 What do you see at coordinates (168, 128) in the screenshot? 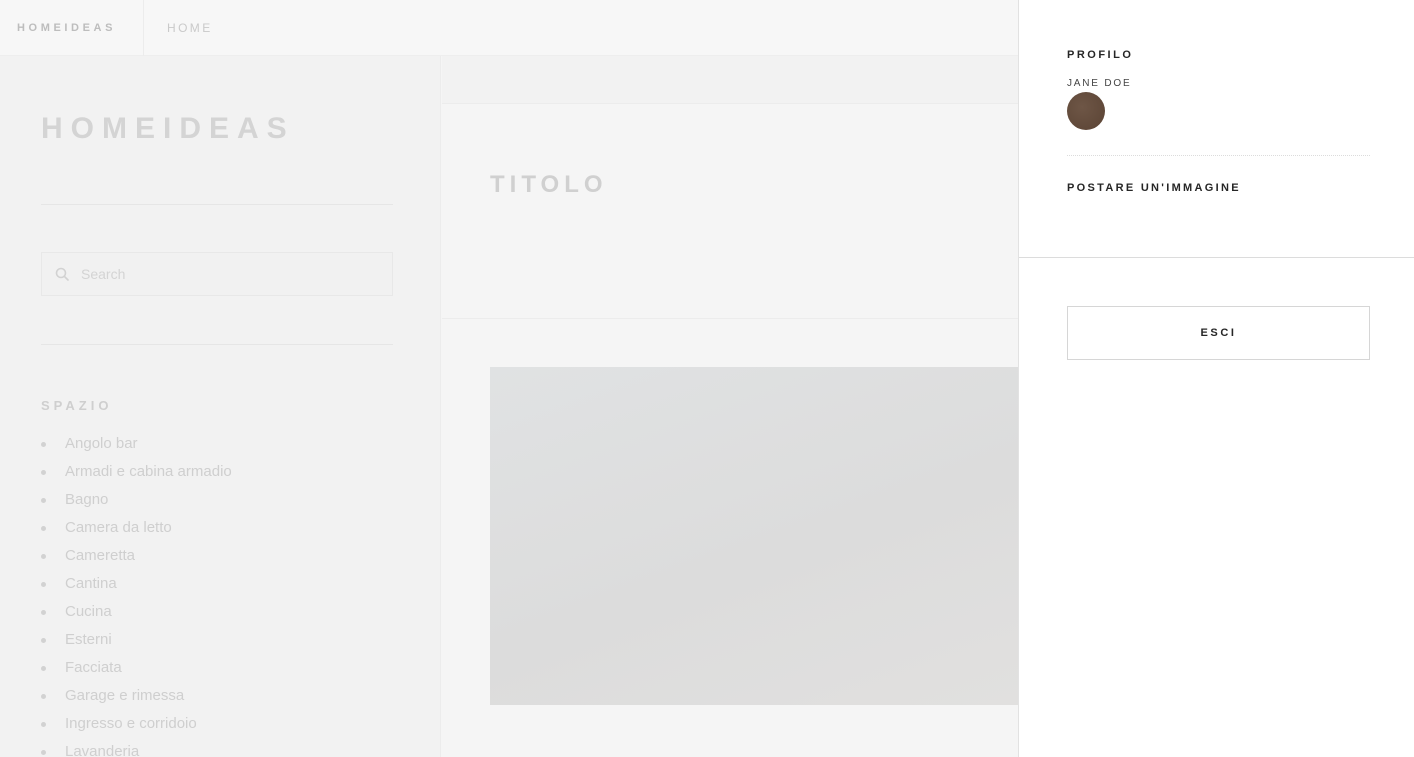
I see `sidebar-logo: HOMEIDEAS` at bounding box center [168, 128].